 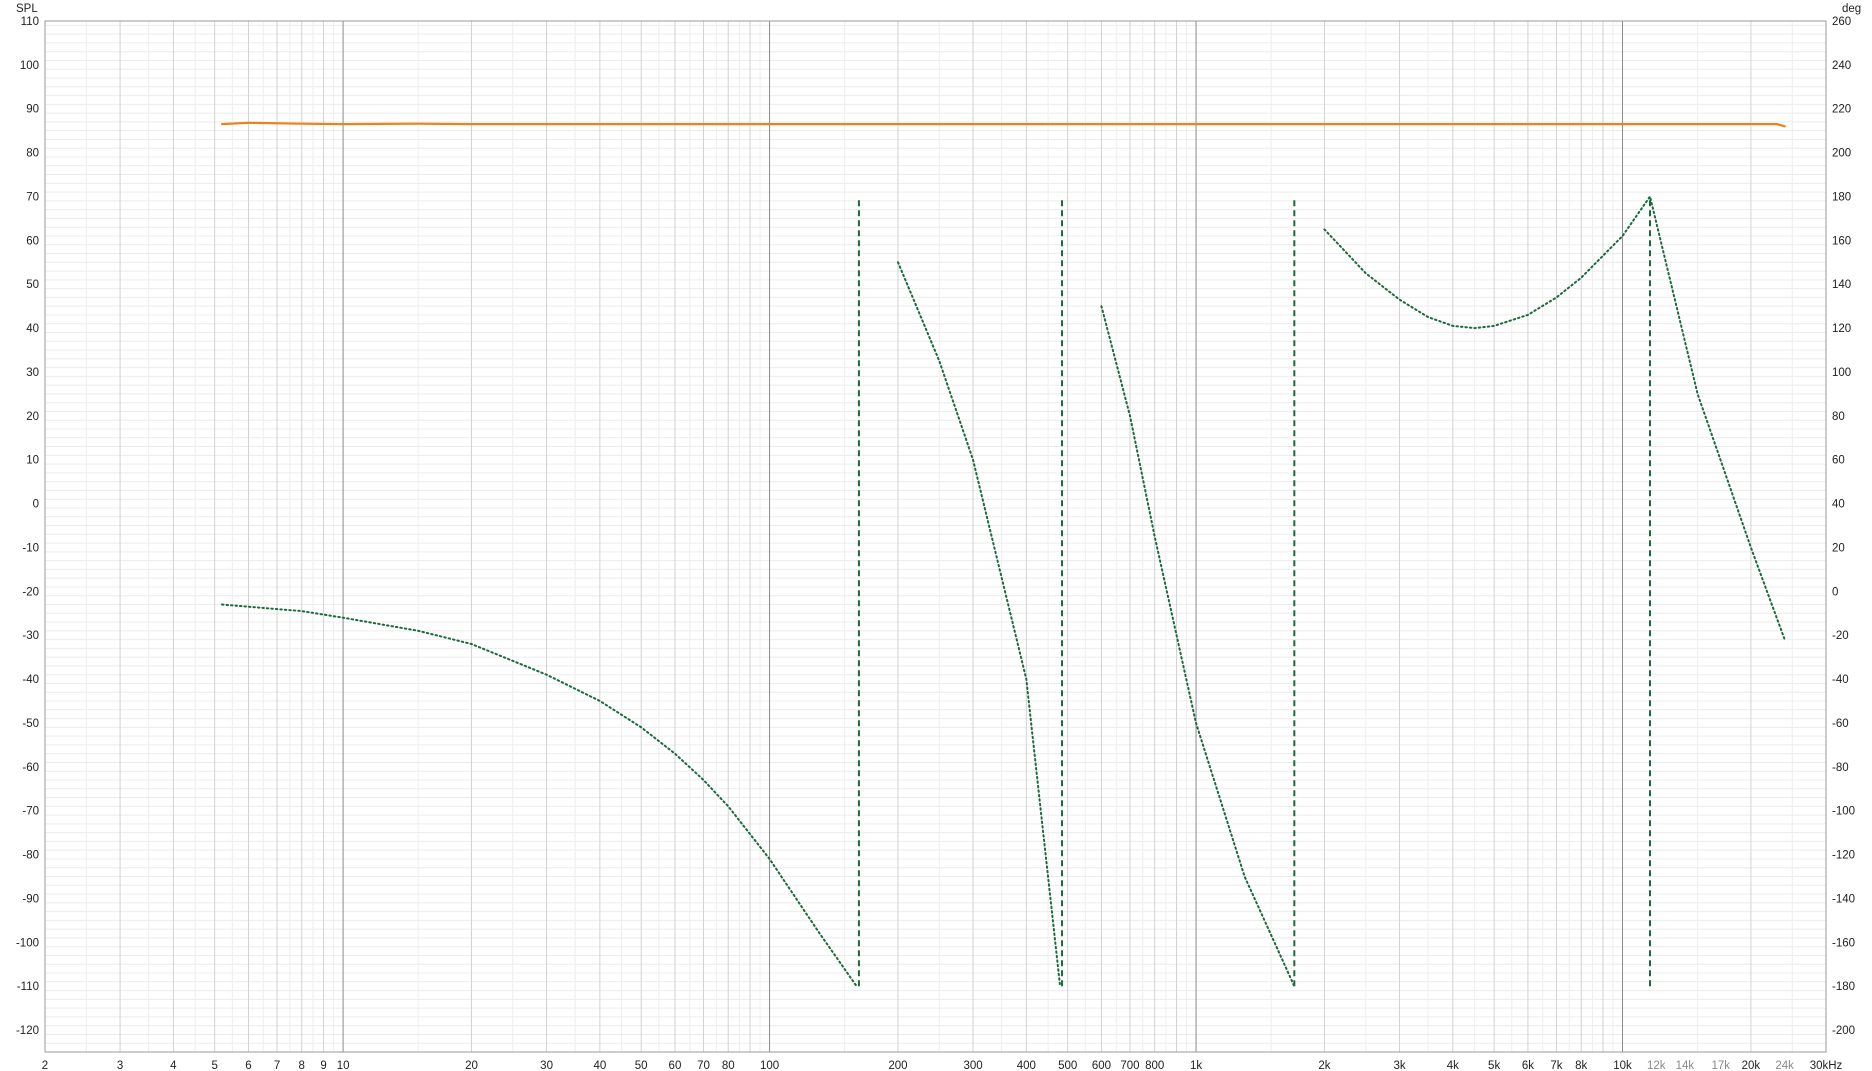 I want to click on x-tick-label: 10, so click(x=343, y=1065).